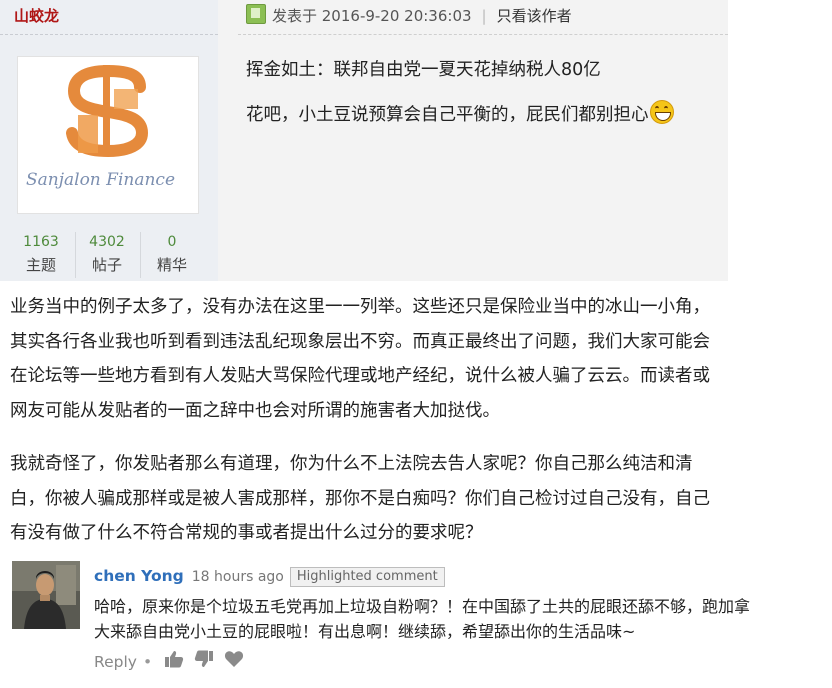 This screenshot has height=688, width=832. Describe the element at coordinates (204, 662) in the screenshot. I see `thumbs-down-icon` at that location.